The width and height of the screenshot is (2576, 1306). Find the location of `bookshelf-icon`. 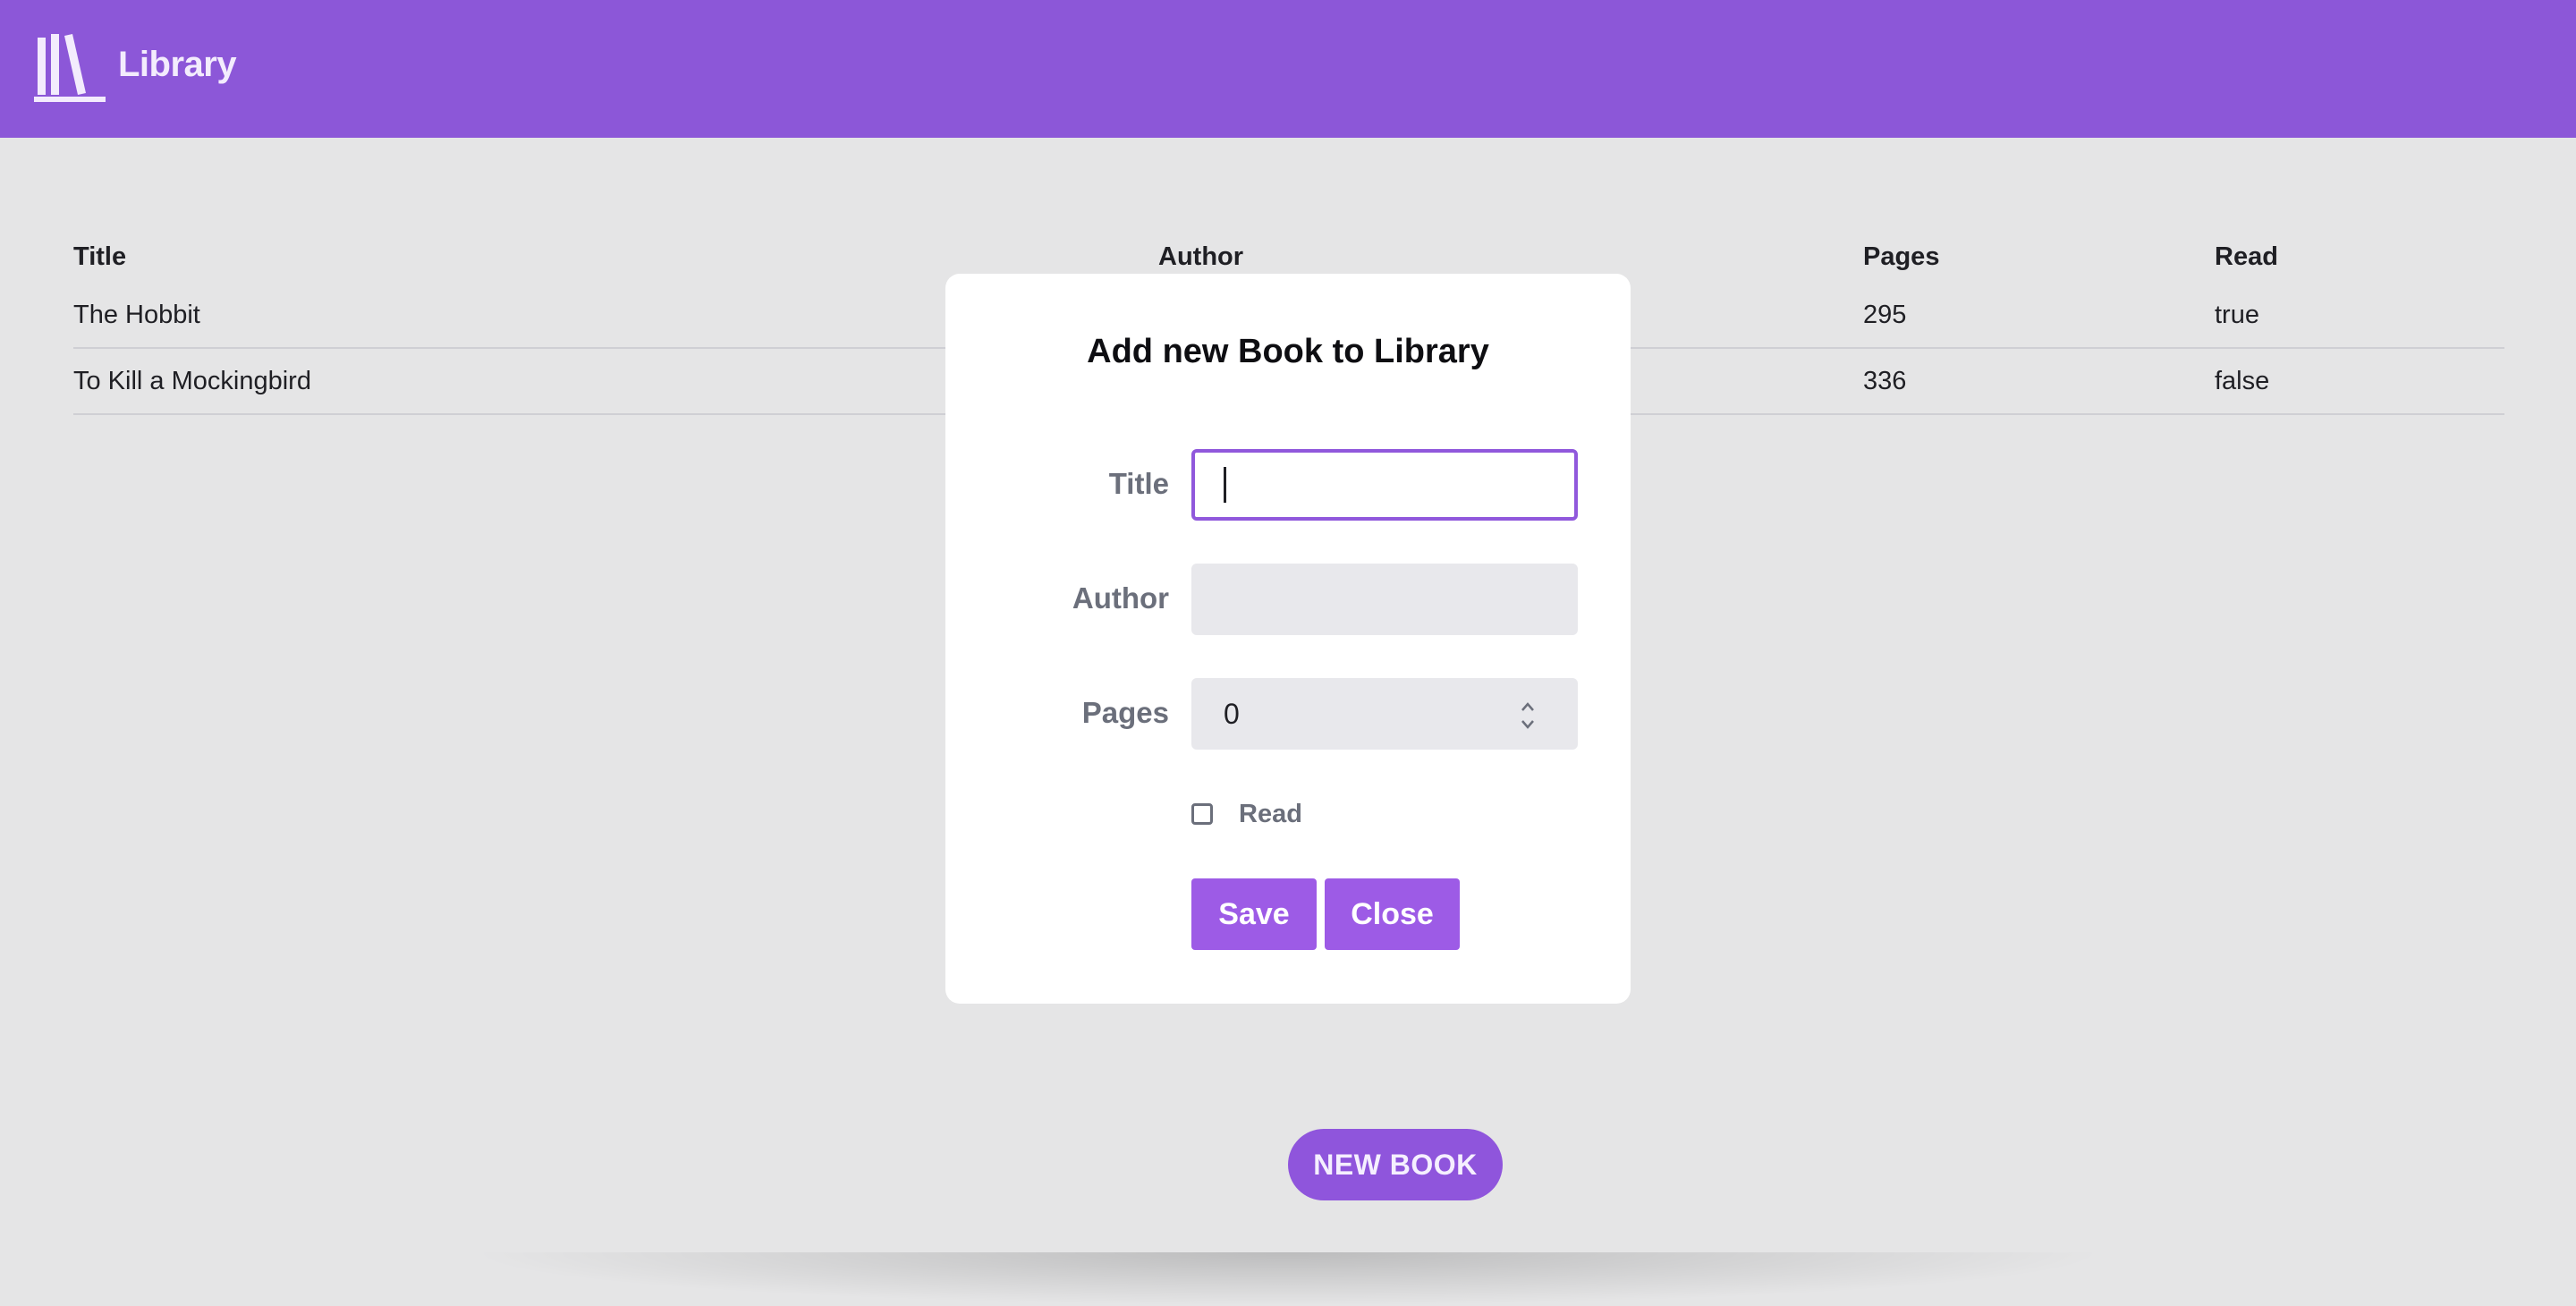

bookshelf-icon is located at coordinates (70, 68).